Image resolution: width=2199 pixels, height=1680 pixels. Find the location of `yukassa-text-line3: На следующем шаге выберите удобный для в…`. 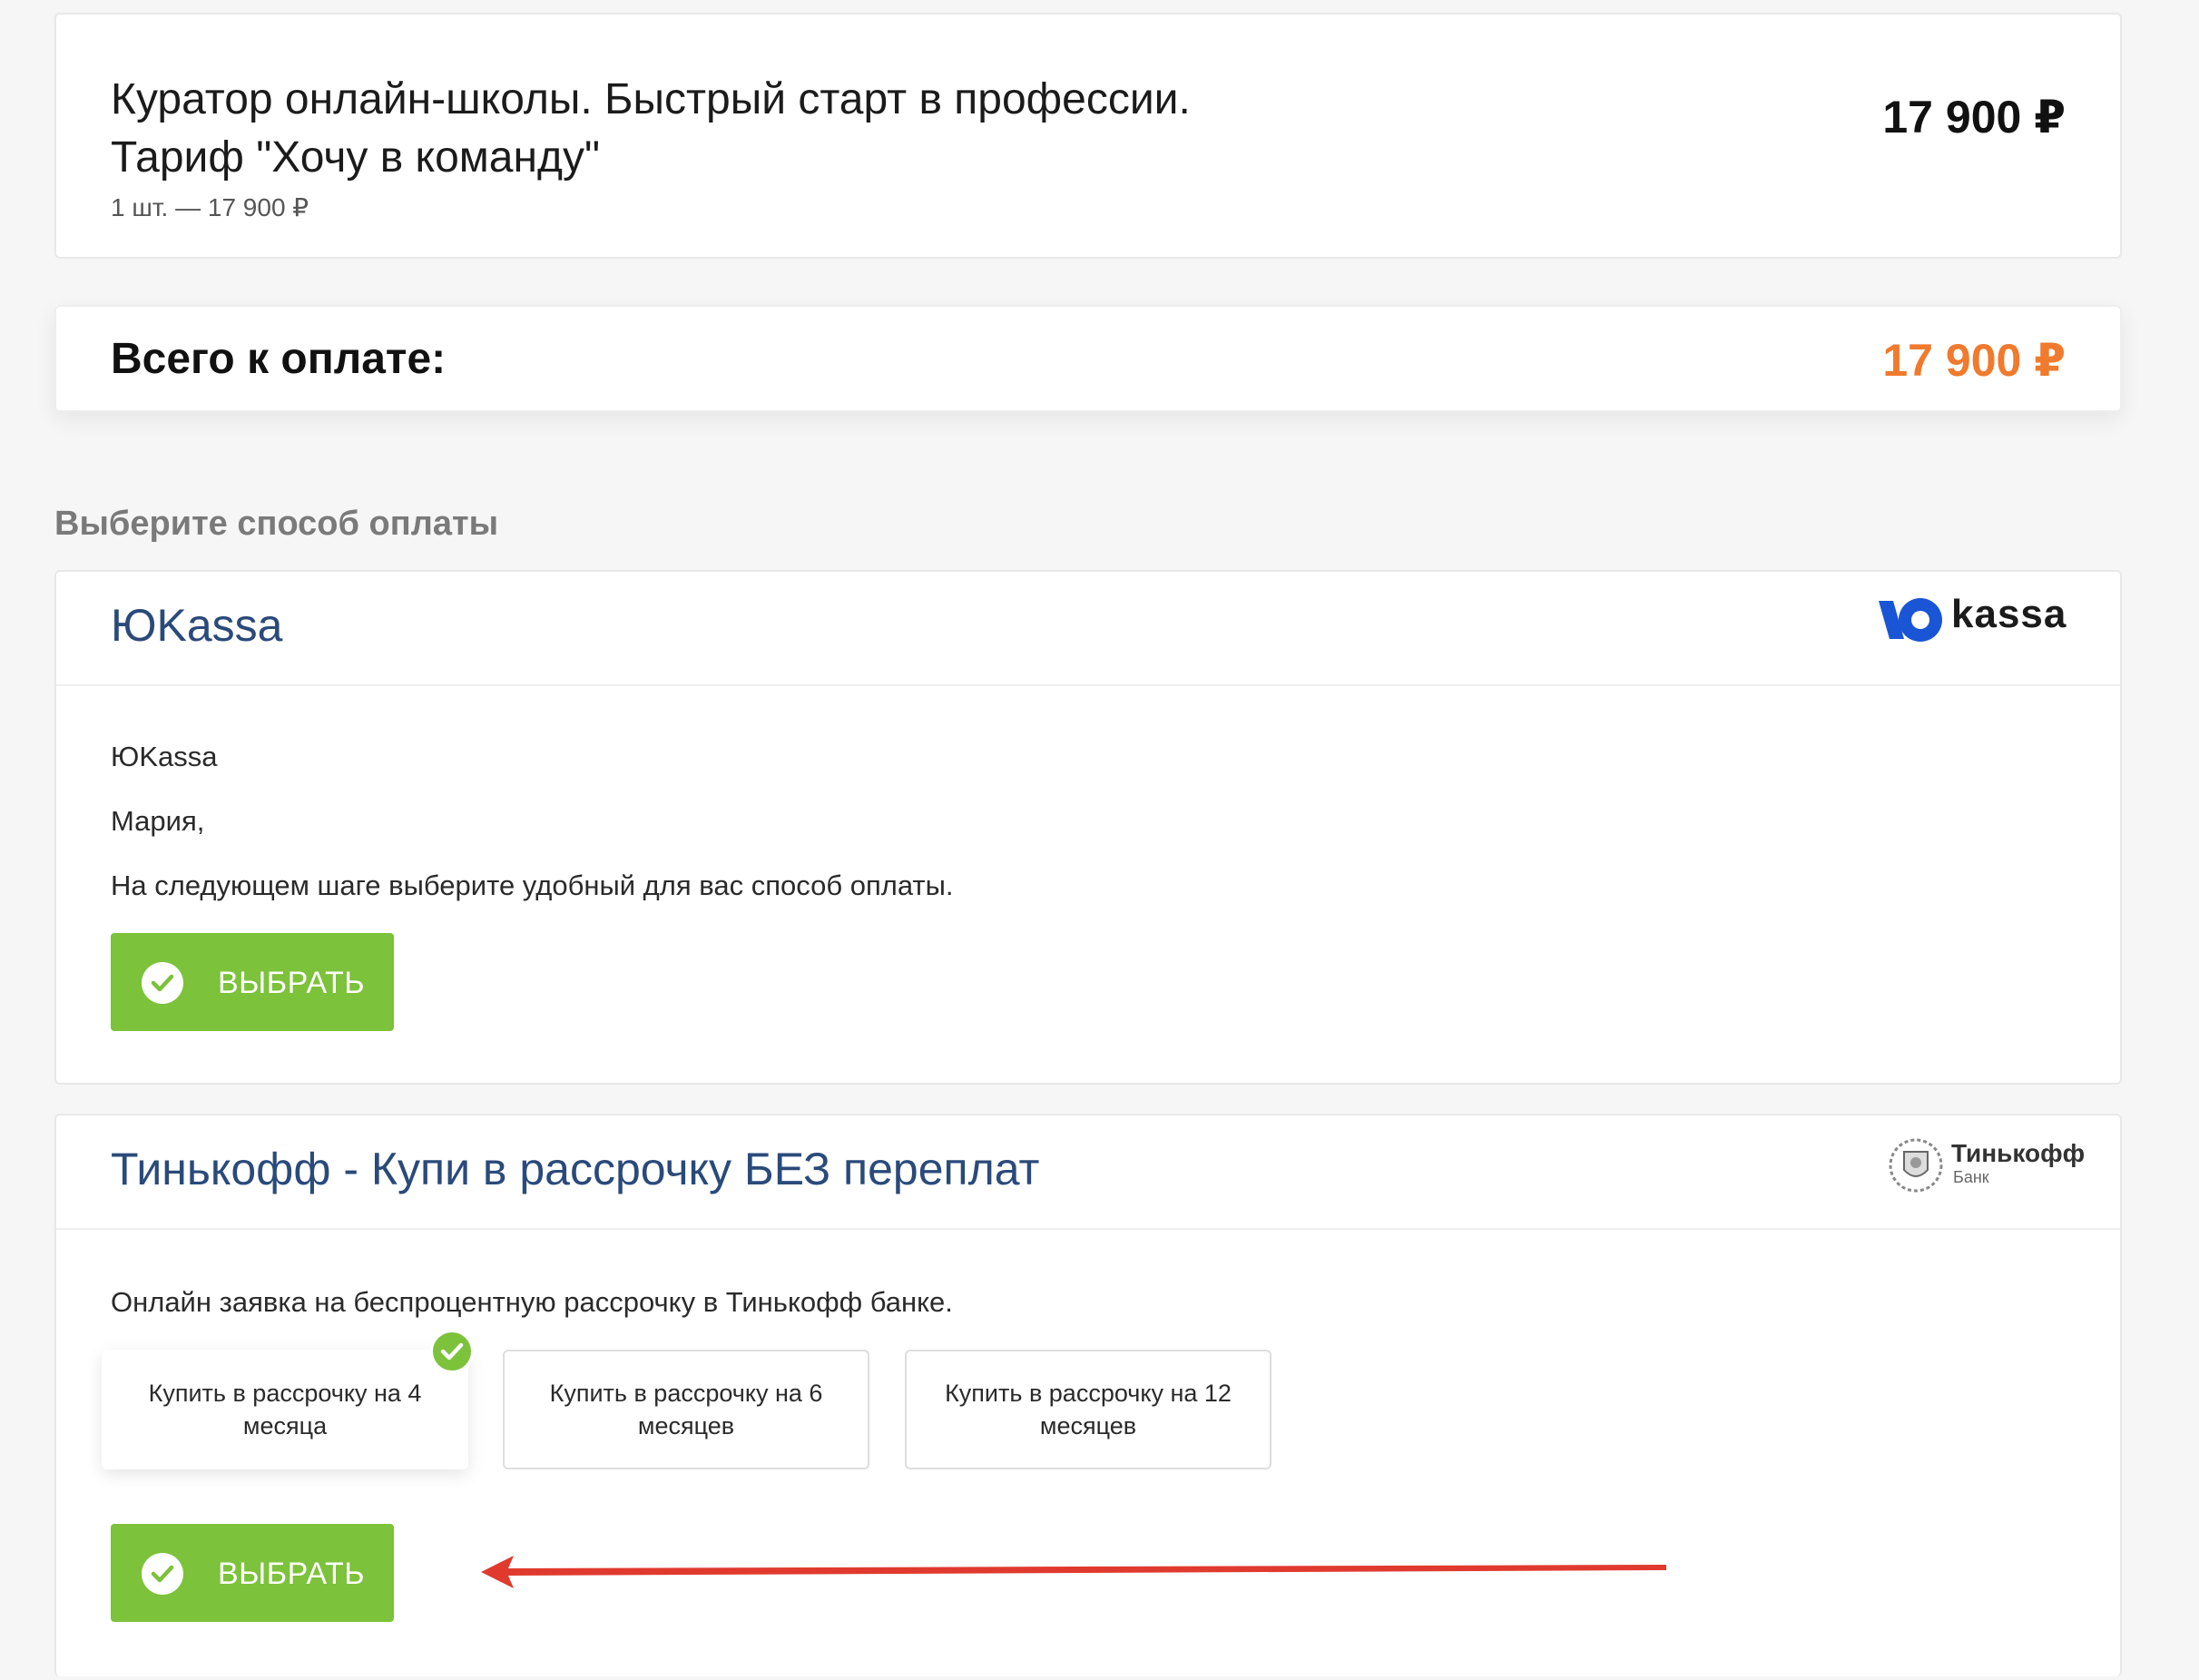

yukassa-text-line3: На следующем шаге выберите удобный для в… is located at coordinates (532, 885).